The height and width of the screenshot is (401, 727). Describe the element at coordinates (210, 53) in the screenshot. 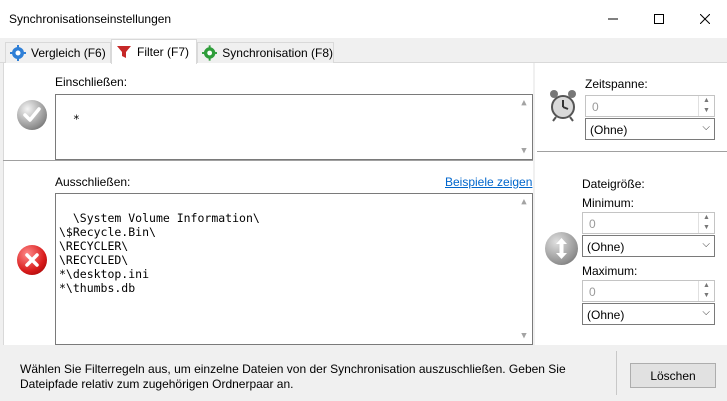

I see `gear-green-icon` at that location.